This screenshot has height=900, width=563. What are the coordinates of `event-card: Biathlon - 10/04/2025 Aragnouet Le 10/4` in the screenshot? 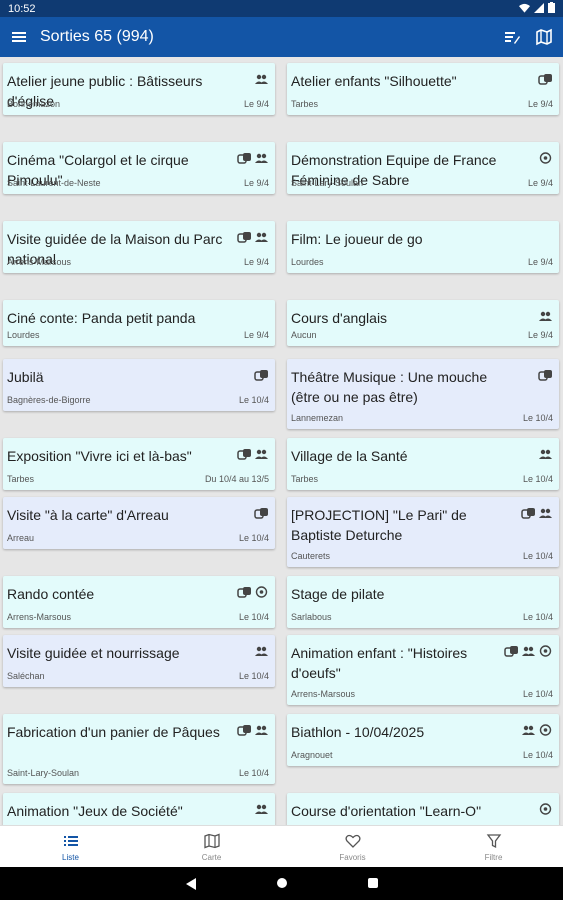 It's located at (423, 740).